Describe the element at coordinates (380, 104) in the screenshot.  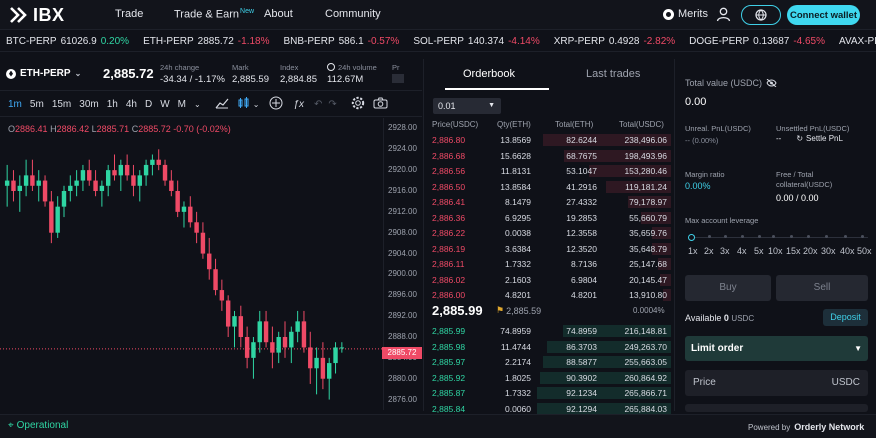
I see `camera-icon` at that location.